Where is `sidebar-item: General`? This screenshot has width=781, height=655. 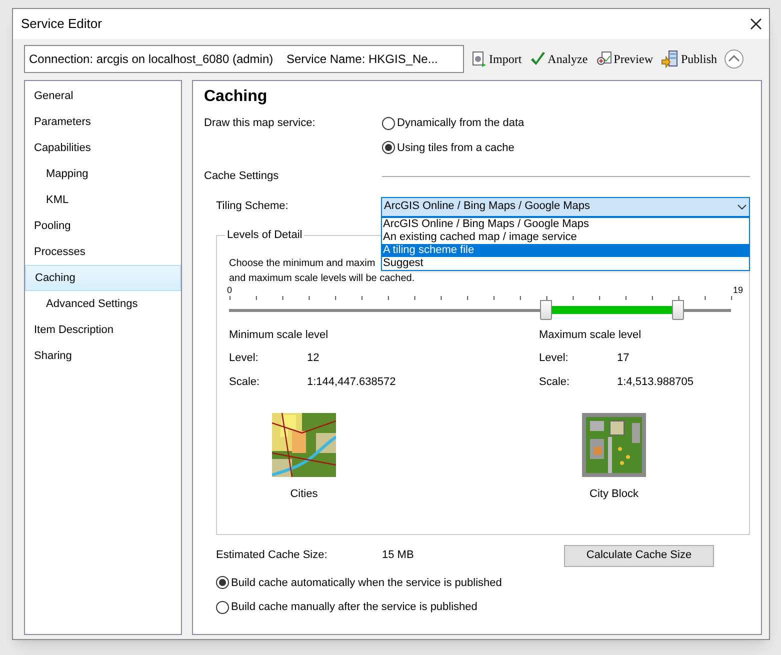
sidebar-item: General is located at coordinates (103, 96).